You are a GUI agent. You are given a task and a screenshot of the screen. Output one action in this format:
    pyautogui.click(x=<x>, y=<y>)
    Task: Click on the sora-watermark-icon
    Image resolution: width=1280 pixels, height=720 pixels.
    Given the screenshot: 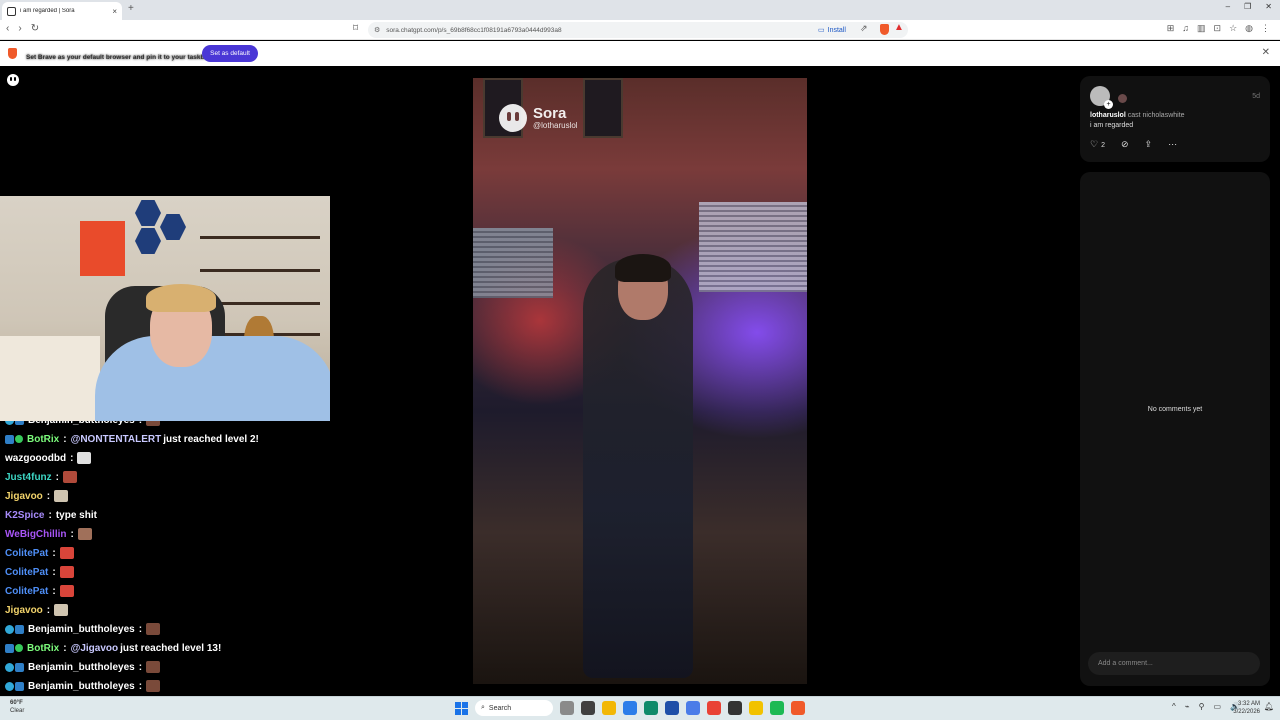 What is the action you would take?
    pyautogui.click(x=513, y=118)
    